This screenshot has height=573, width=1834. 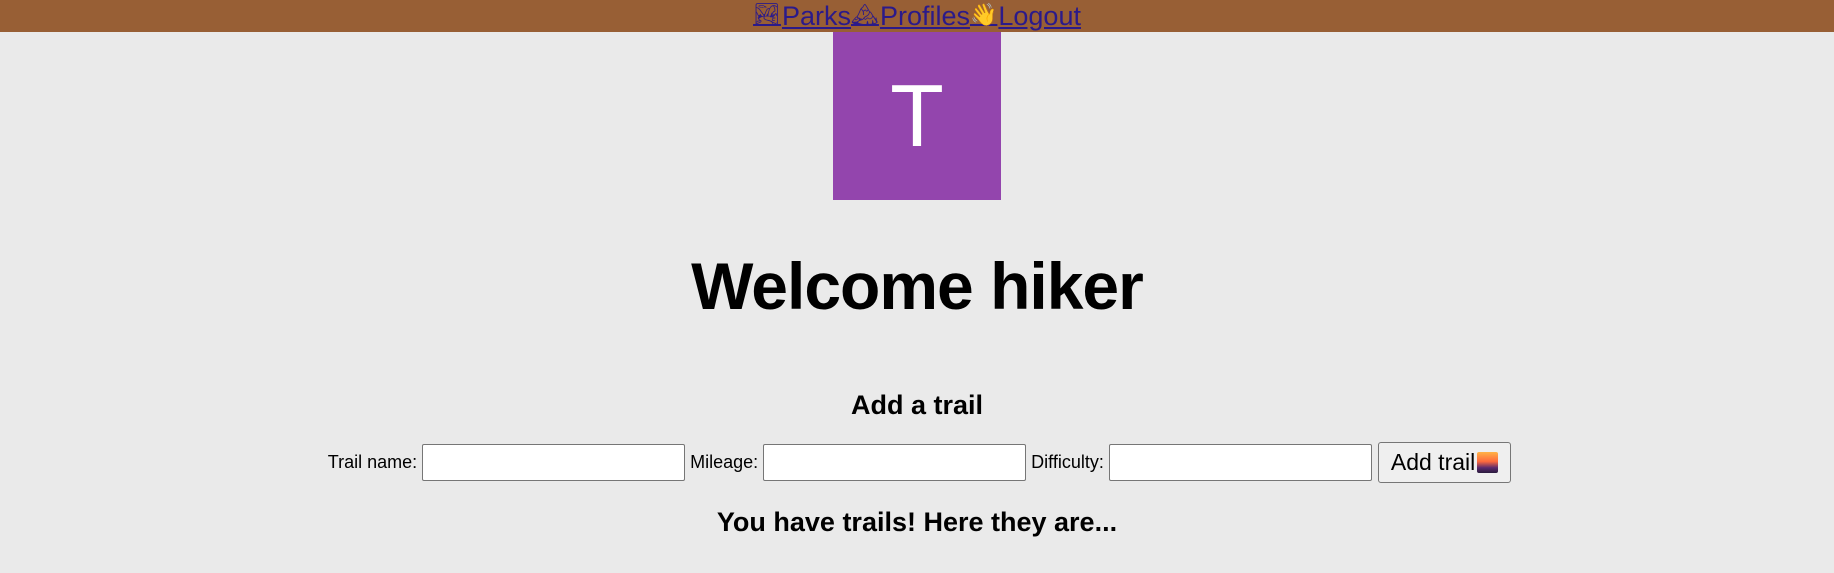 I want to click on nav-link-parks: 🏞 Parks, so click(x=802, y=16).